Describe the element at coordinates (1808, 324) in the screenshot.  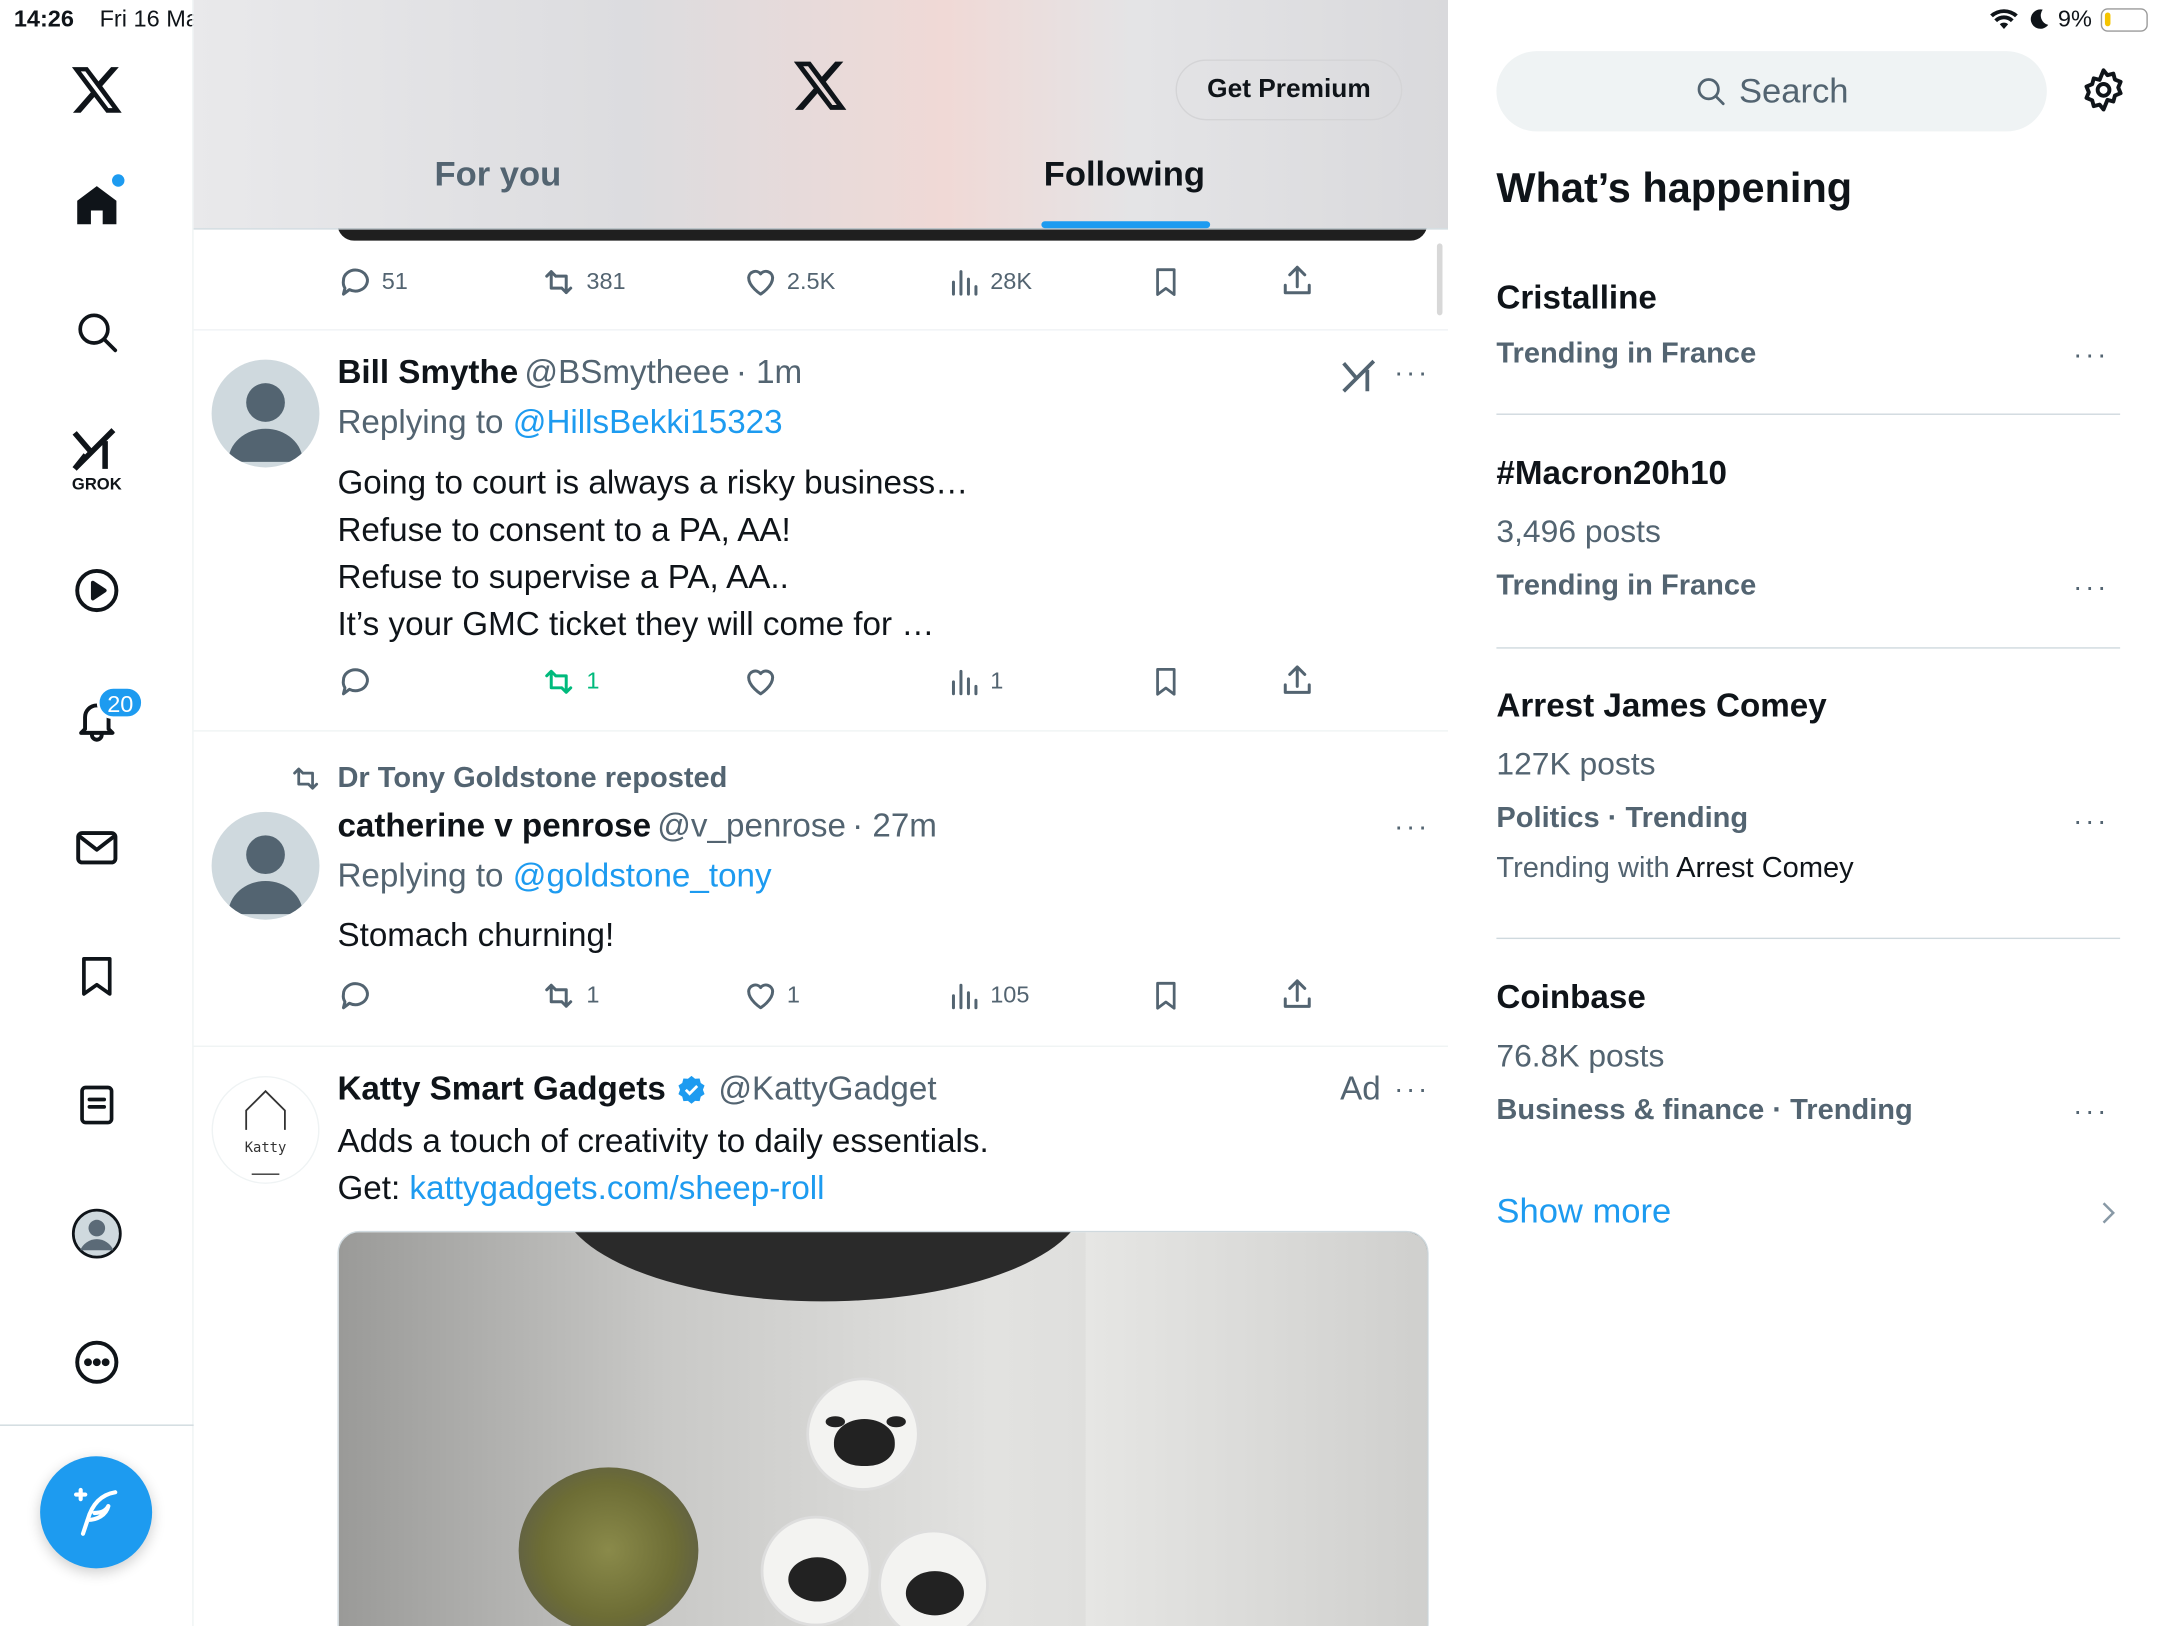
I see `trend-item: Cristalline Trending in France` at that location.